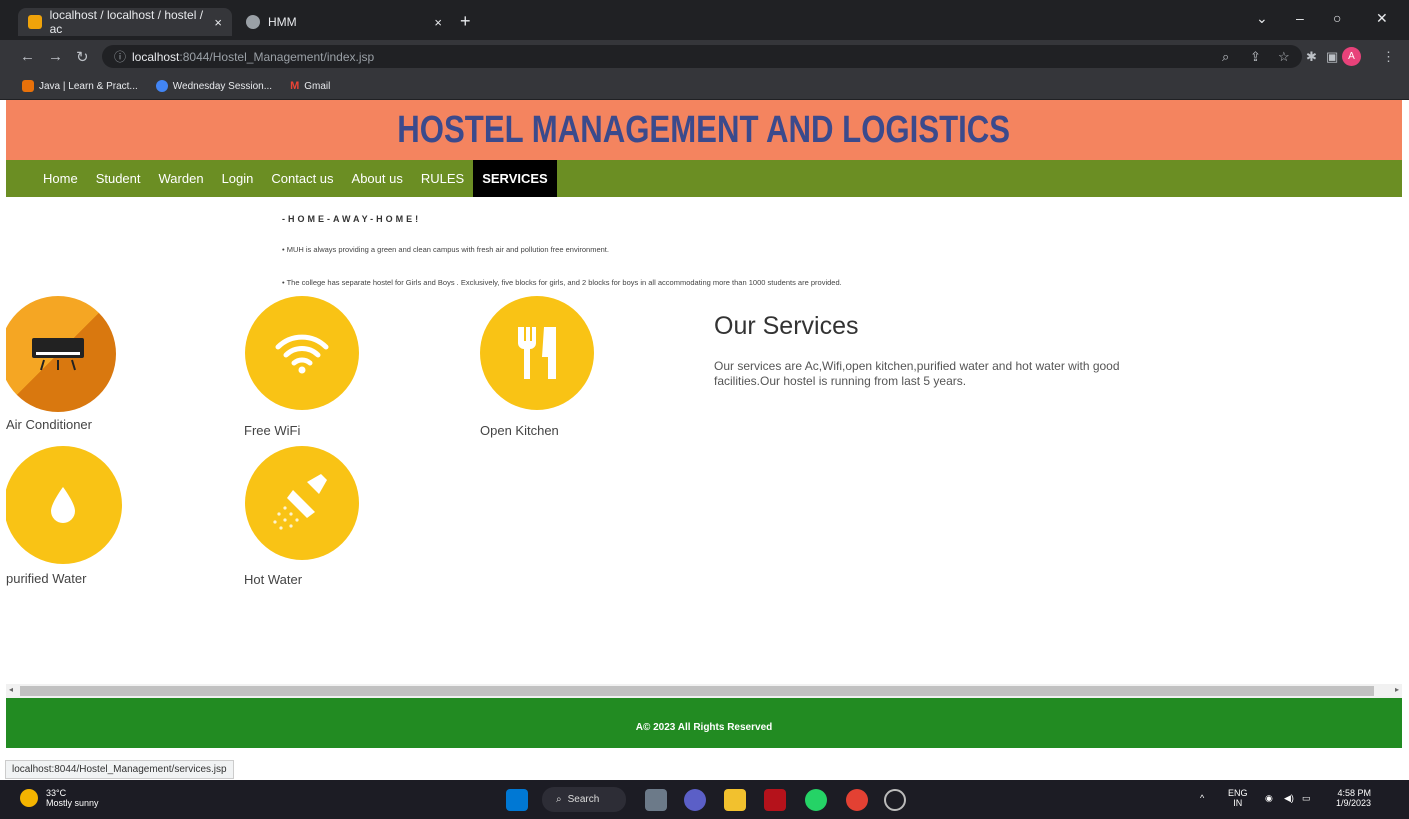 Image resolution: width=1409 pixels, height=819 pixels. What do you see at coordinates (28, 86) in the screenshot?
I see `java-bookmark-icon` at bounding box center [28, 86].